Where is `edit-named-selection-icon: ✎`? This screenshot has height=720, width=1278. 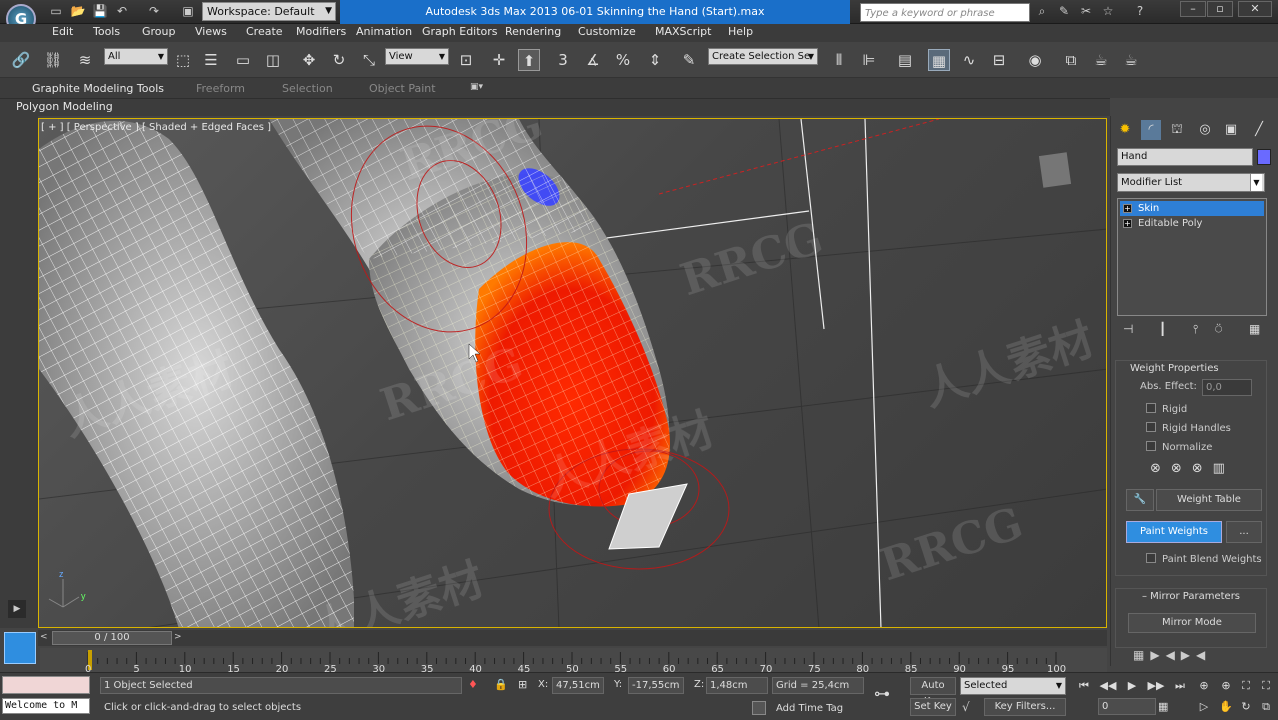 edit-named-selection-icon: ✎ is located at coordinates (689, 60).